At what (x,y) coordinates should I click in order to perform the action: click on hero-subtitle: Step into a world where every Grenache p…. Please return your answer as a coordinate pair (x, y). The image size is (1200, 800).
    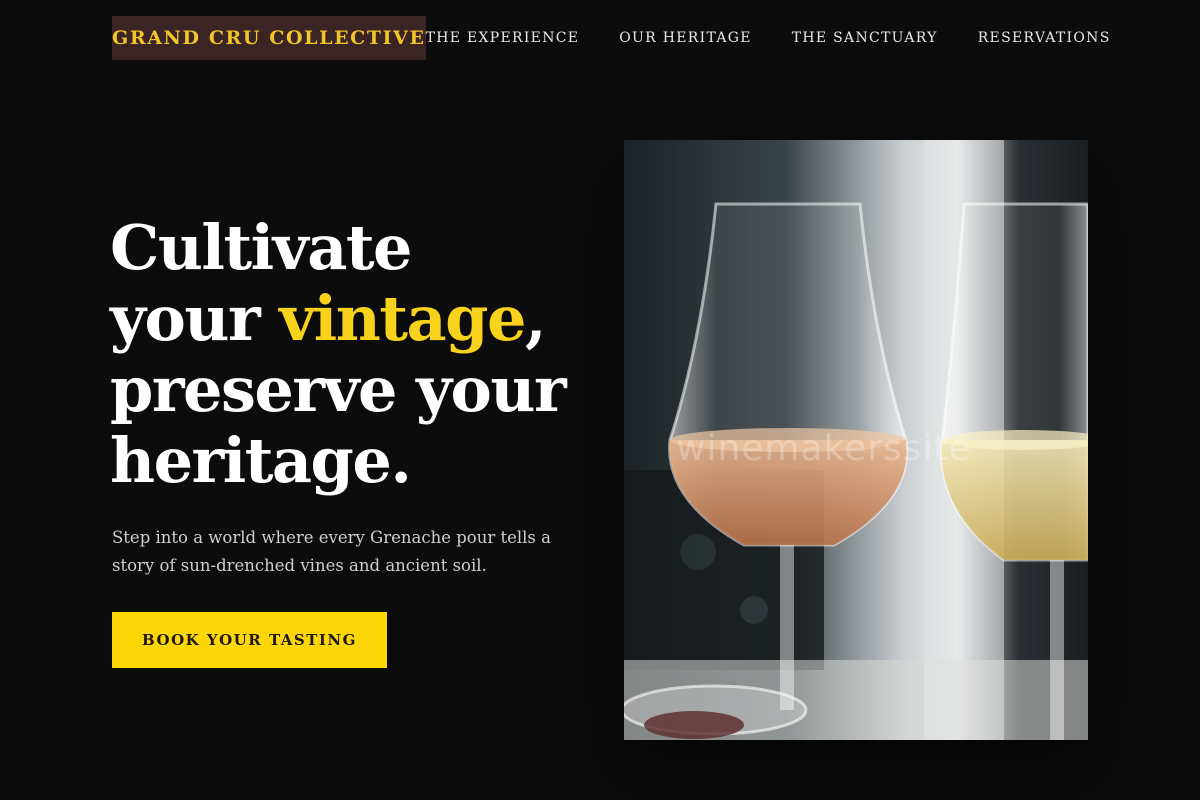
    Looking at the image, I should click on (331, 551).